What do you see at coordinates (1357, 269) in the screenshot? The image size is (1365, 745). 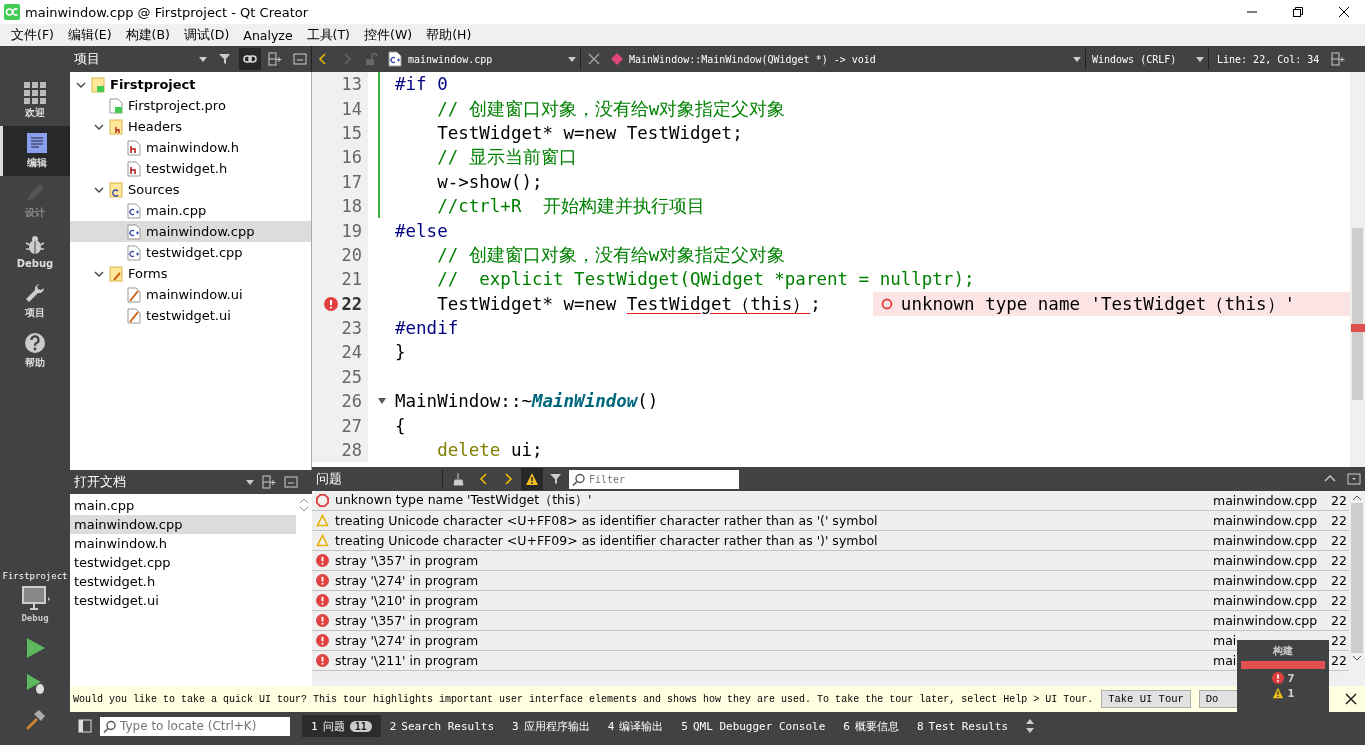 I see `scrollbar` at bounding box center [1357, 269].